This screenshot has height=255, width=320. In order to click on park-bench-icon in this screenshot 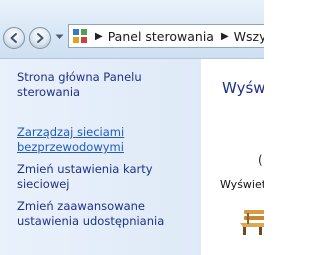, I will do `click(251, 222)`.